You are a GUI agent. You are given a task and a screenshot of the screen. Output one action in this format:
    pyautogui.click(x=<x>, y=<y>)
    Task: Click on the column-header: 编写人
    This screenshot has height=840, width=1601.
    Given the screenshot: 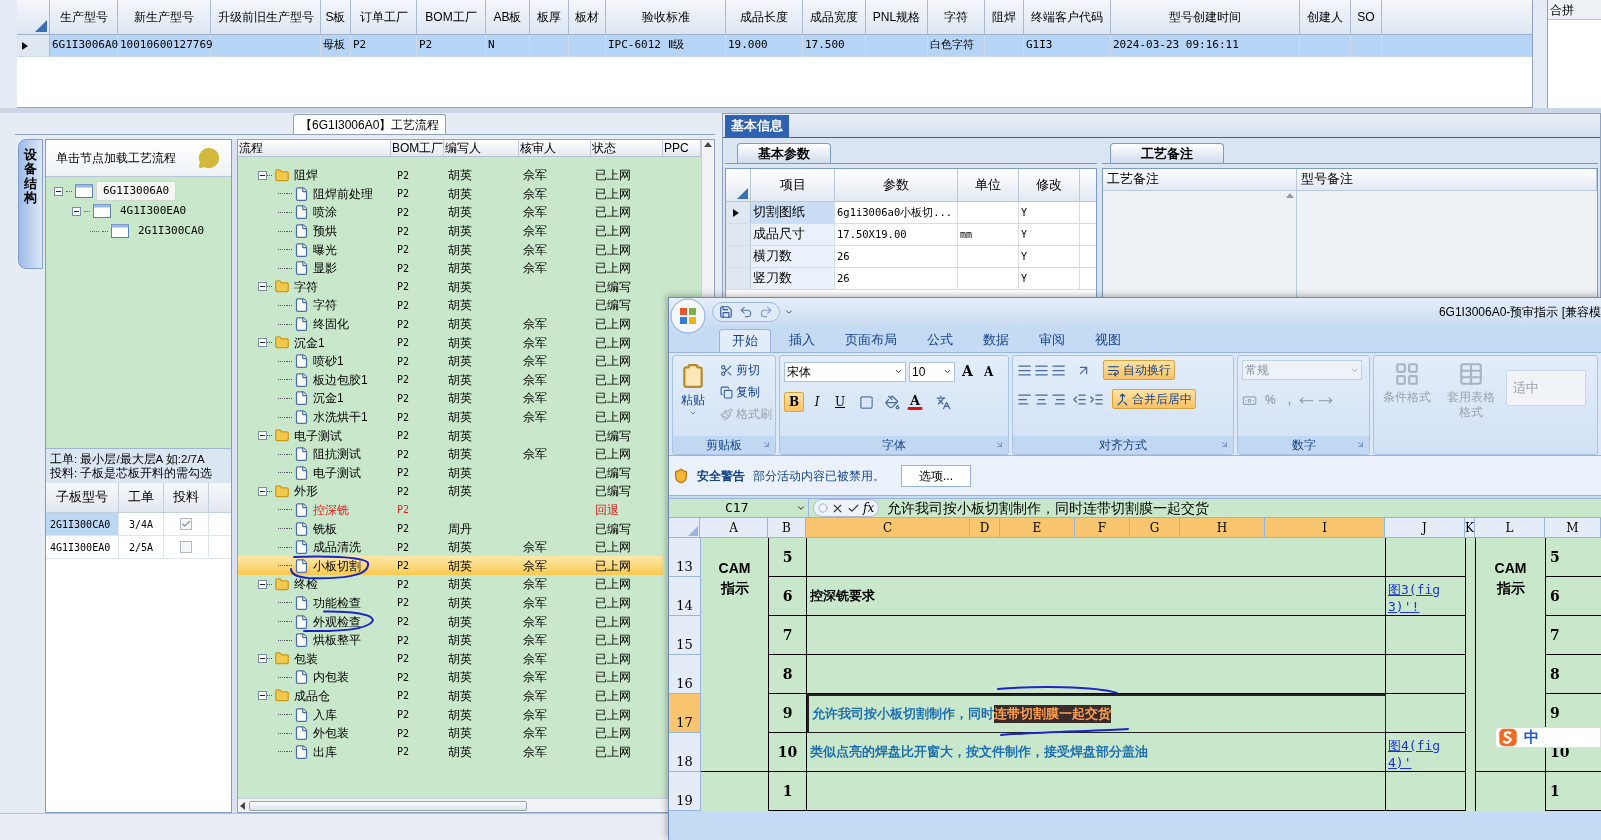 What is the action you would take?
    pyautogui.click(x=481, y=148)
    